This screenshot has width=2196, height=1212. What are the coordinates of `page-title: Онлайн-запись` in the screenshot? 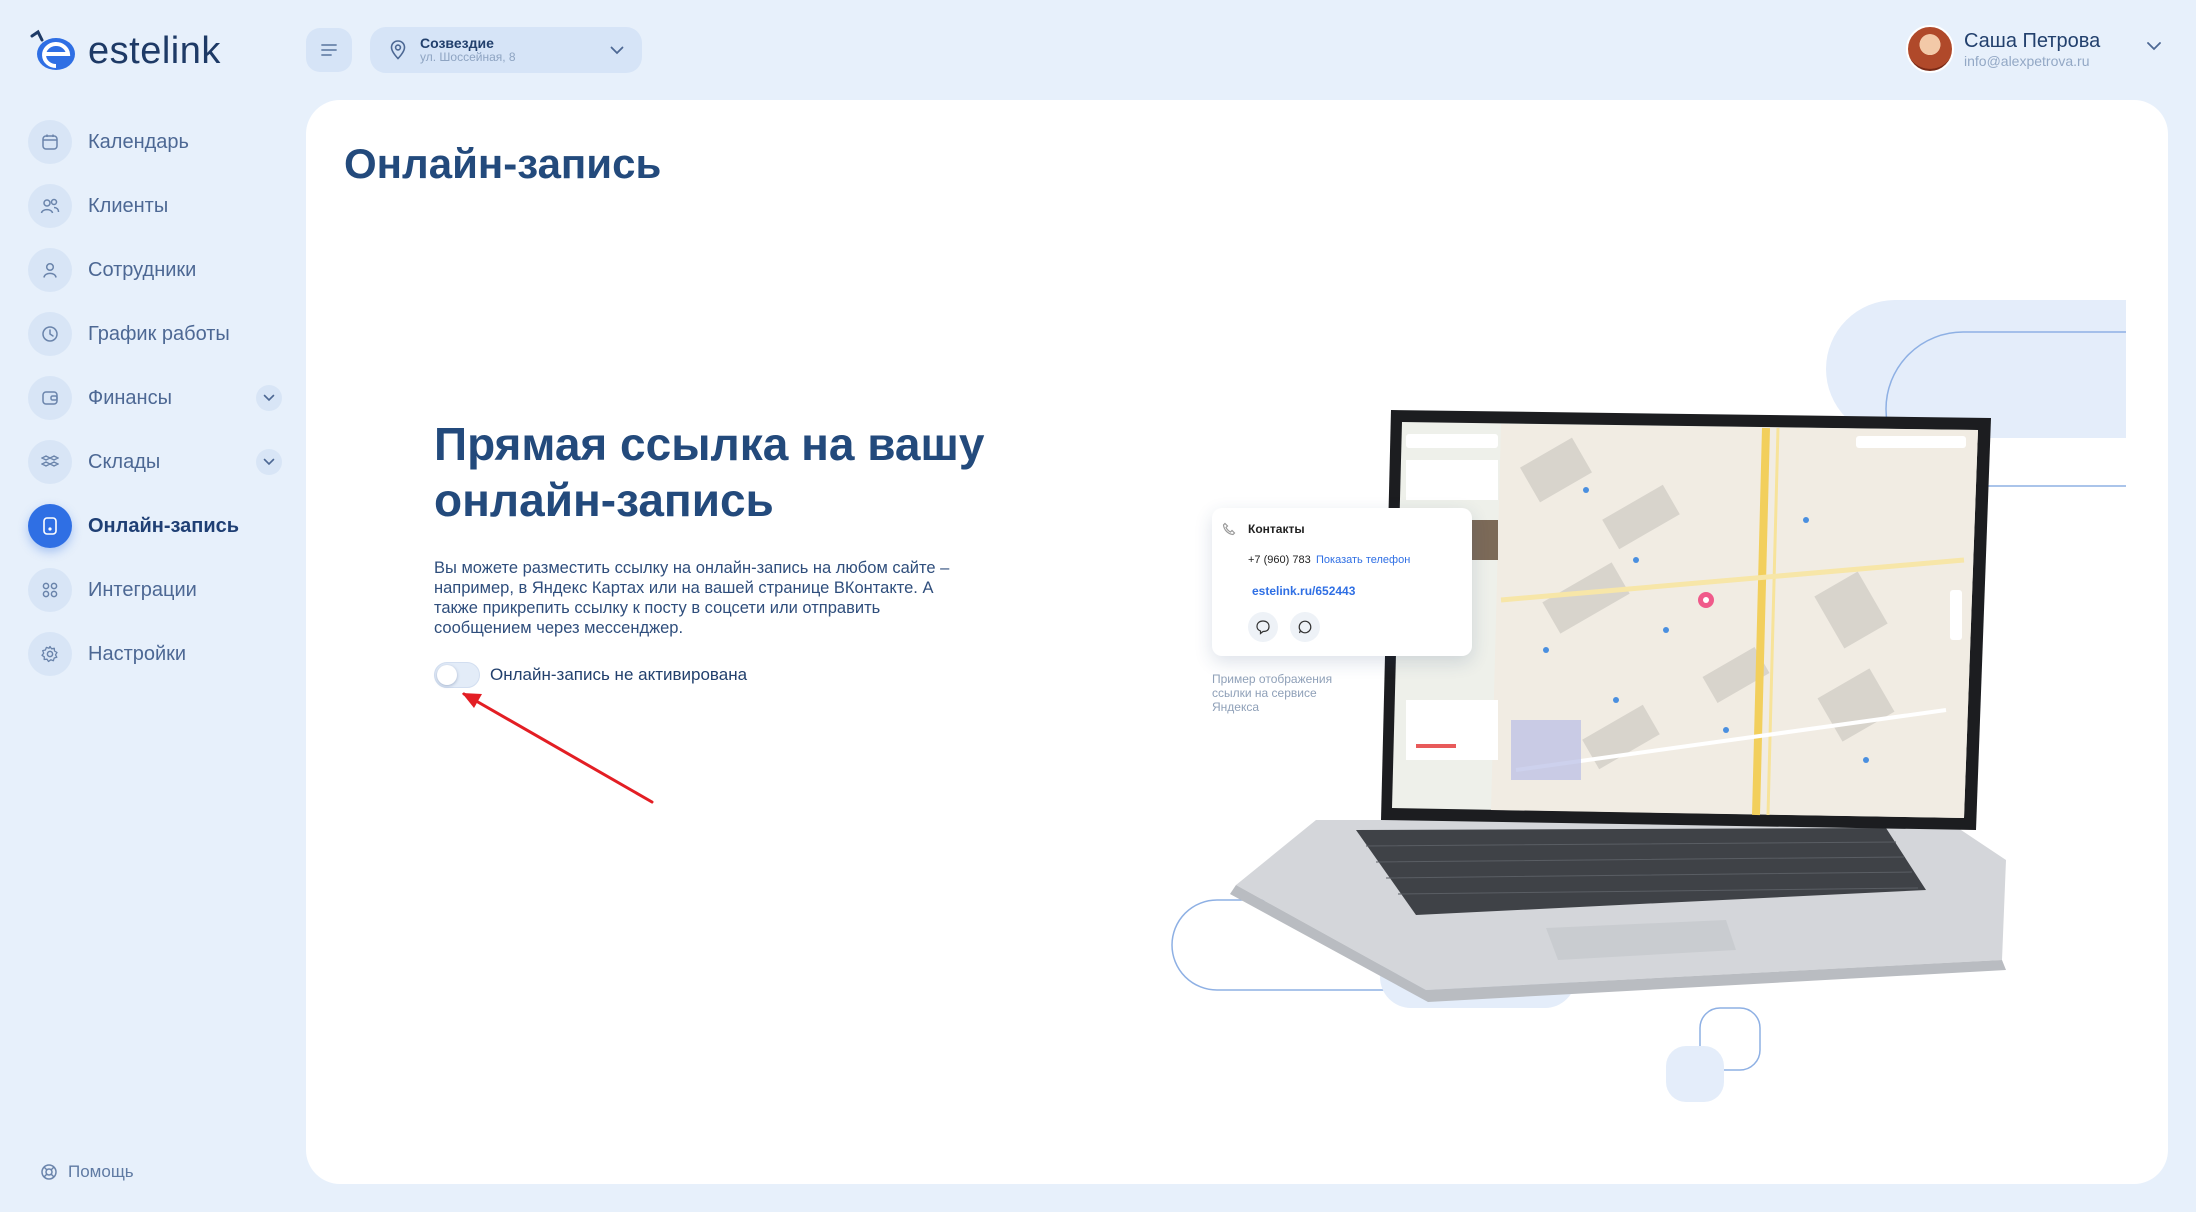 It's located at (503, 163).